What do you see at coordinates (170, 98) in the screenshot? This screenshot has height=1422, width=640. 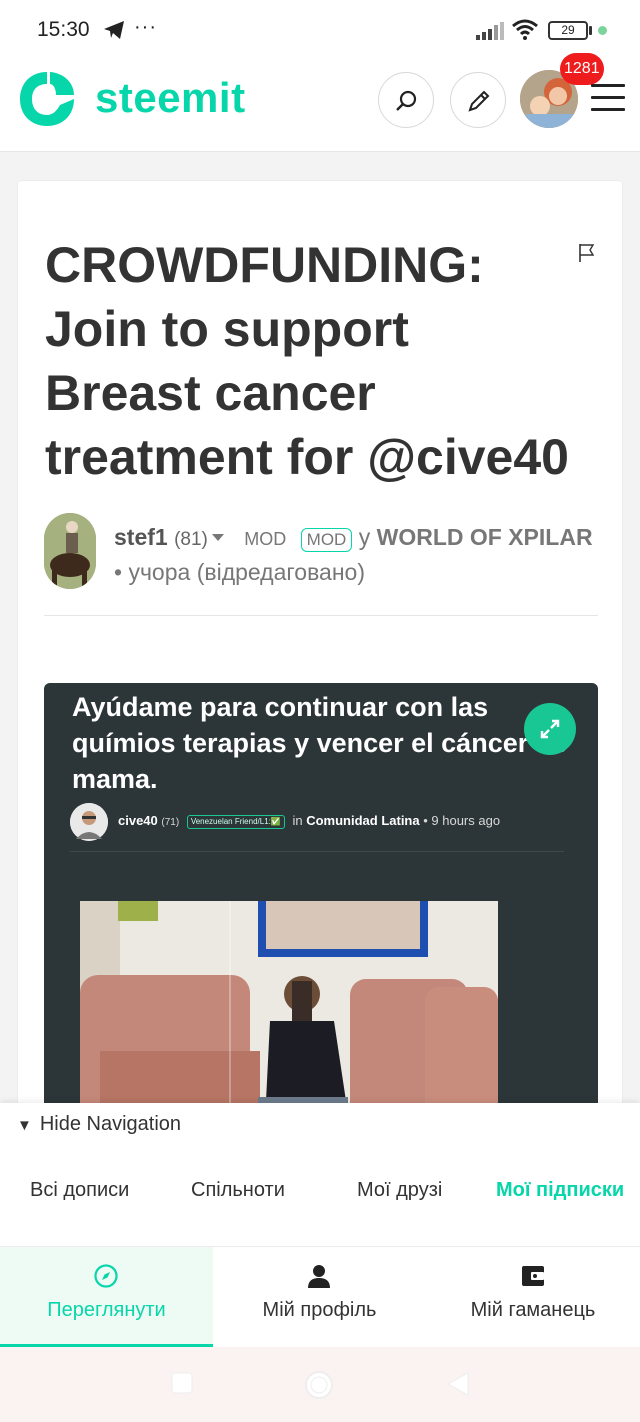 I see `logo-text: steemit` at bounding box center [170, 98].